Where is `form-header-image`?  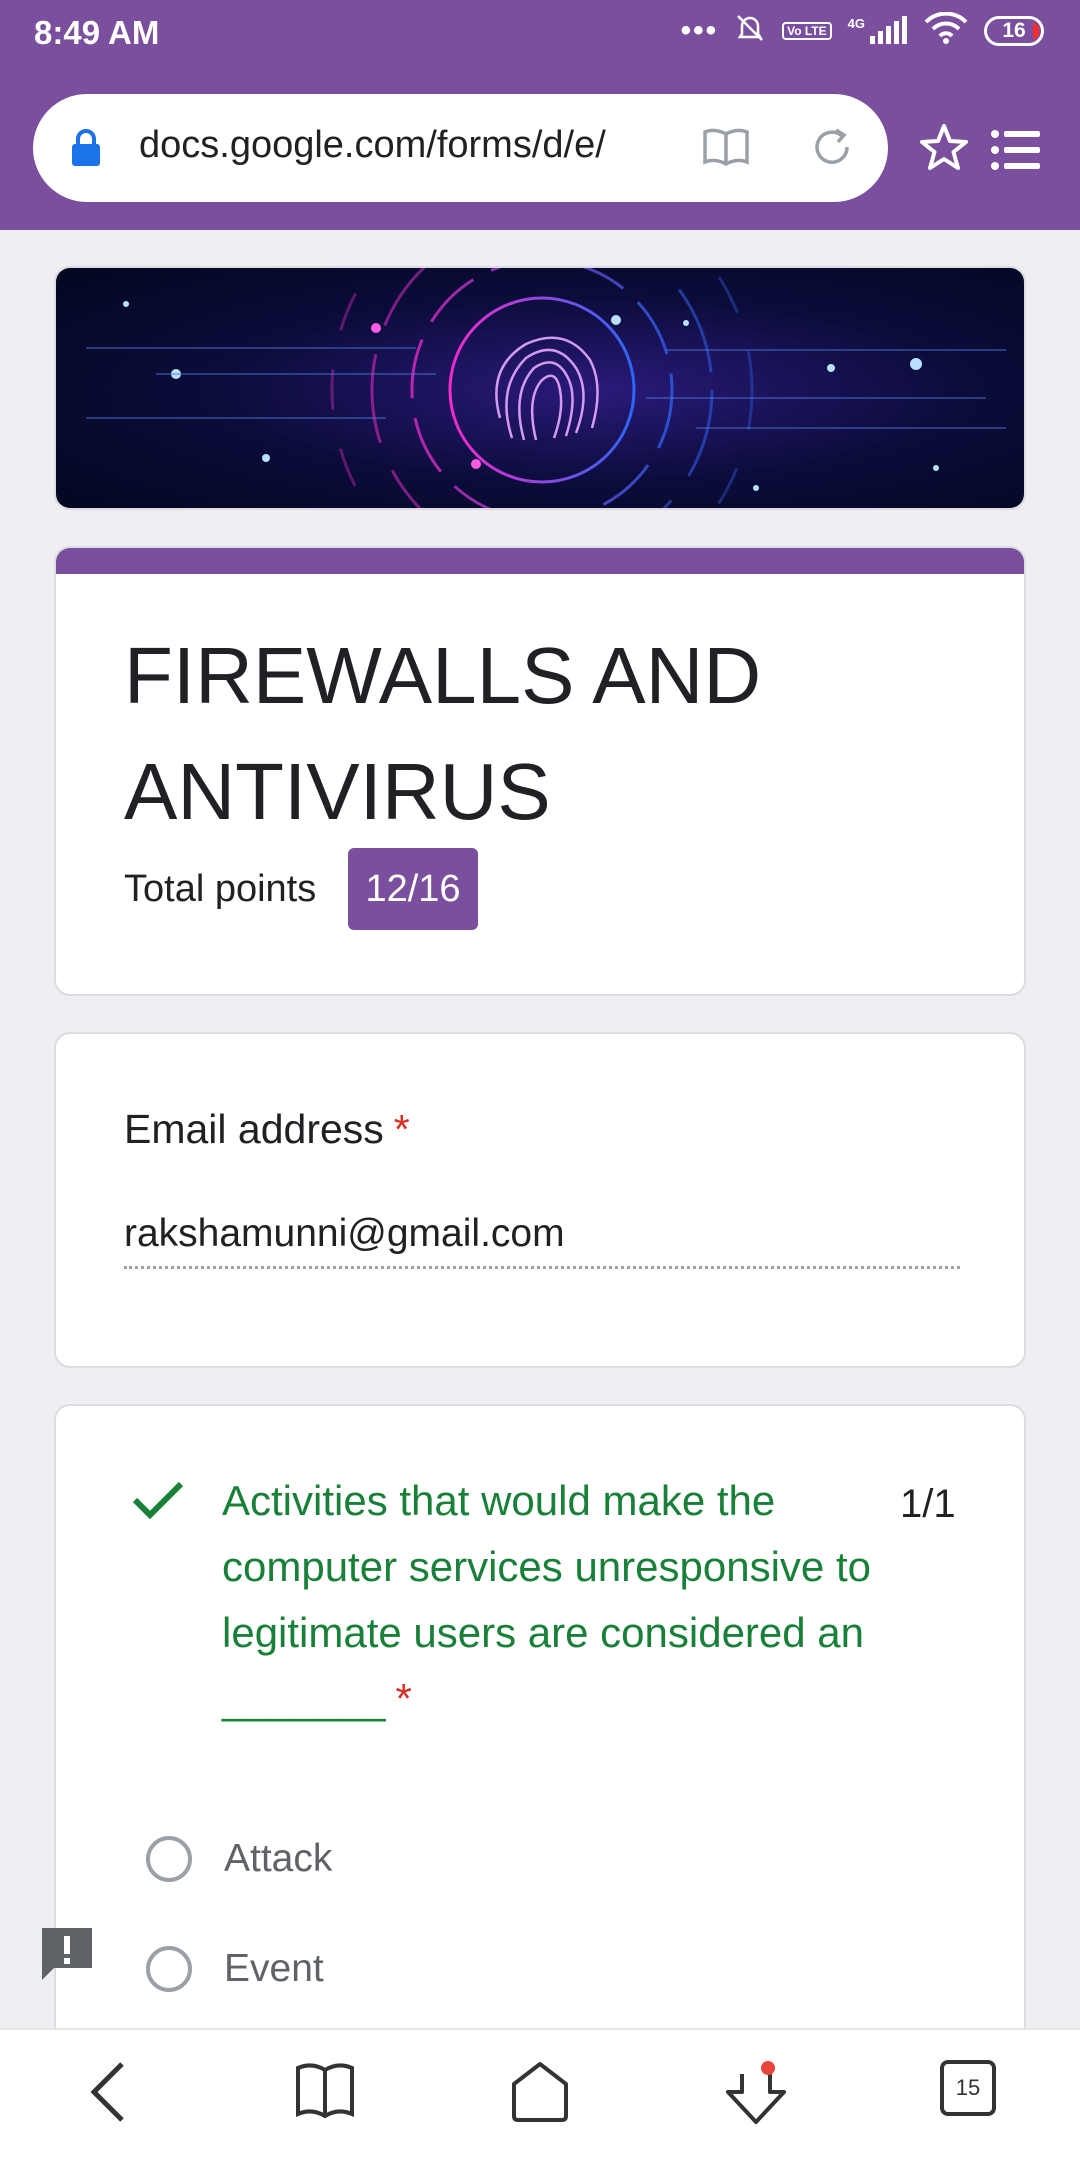
form-header-image is located at coordinates (540, 388).